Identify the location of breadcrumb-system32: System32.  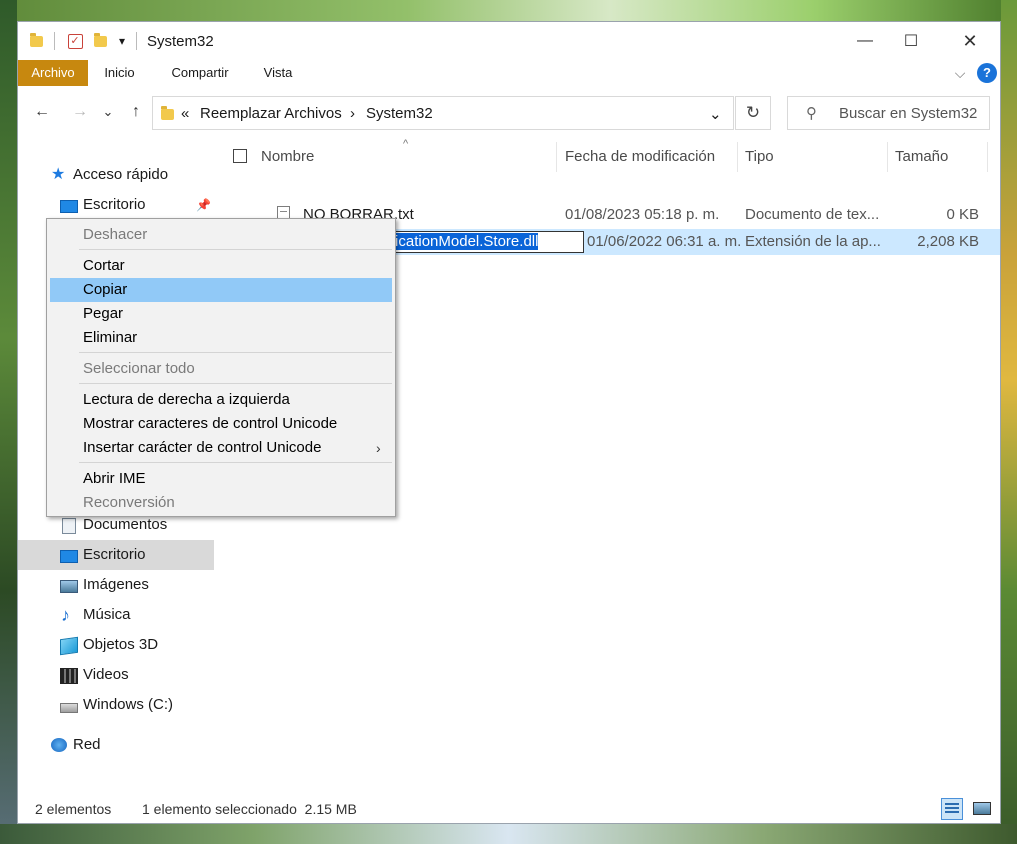
(399, 113).